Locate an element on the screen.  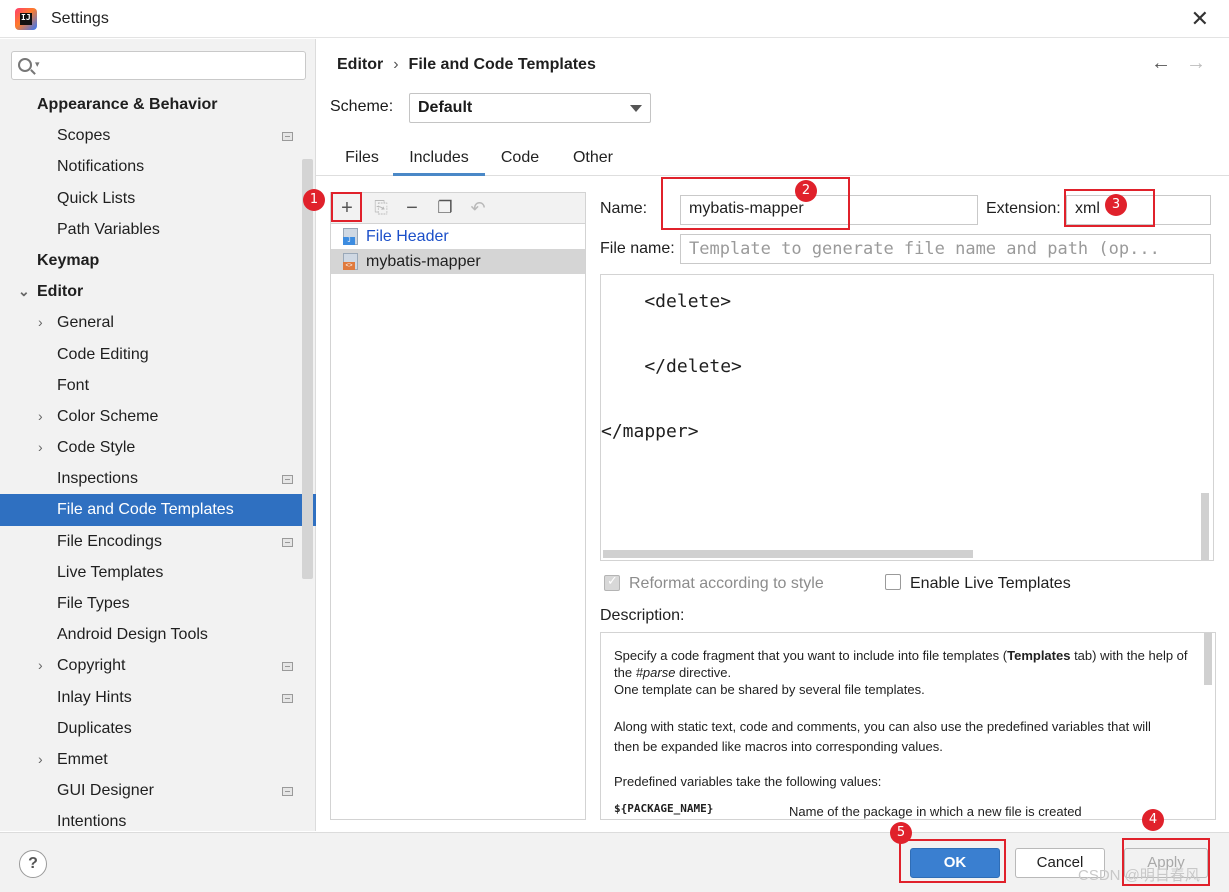
search-dropdown-icon: ▾ is located at coordinates (37, 64).